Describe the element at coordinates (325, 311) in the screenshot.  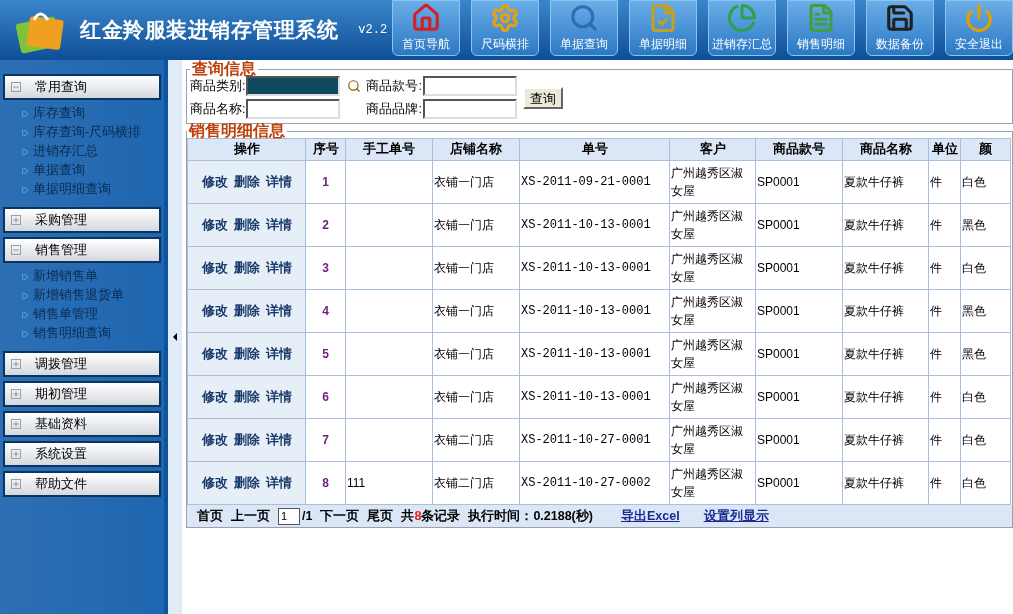
I see `table-cell: 4` at that location.